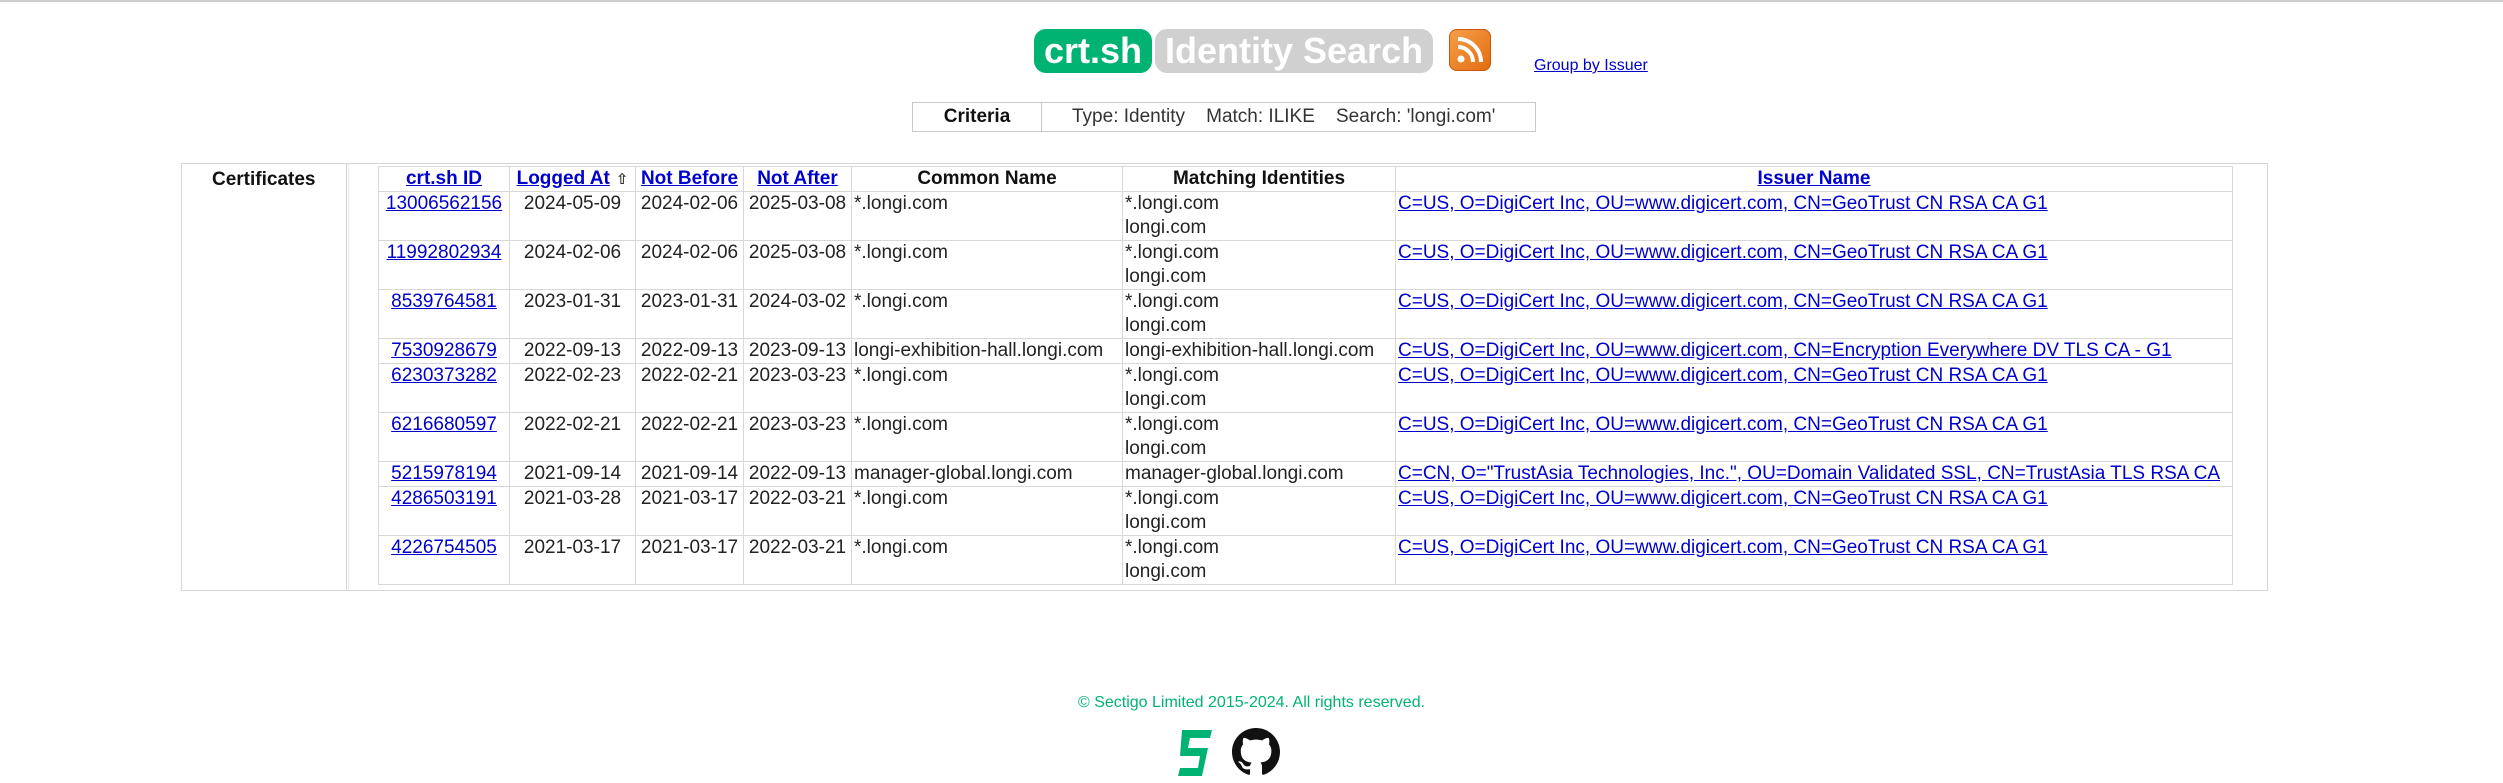 Image resolution: width=2503 pixels, height=783 pixels. I want to click on sort-by-not-after-link: Not After, so click(797, 178).